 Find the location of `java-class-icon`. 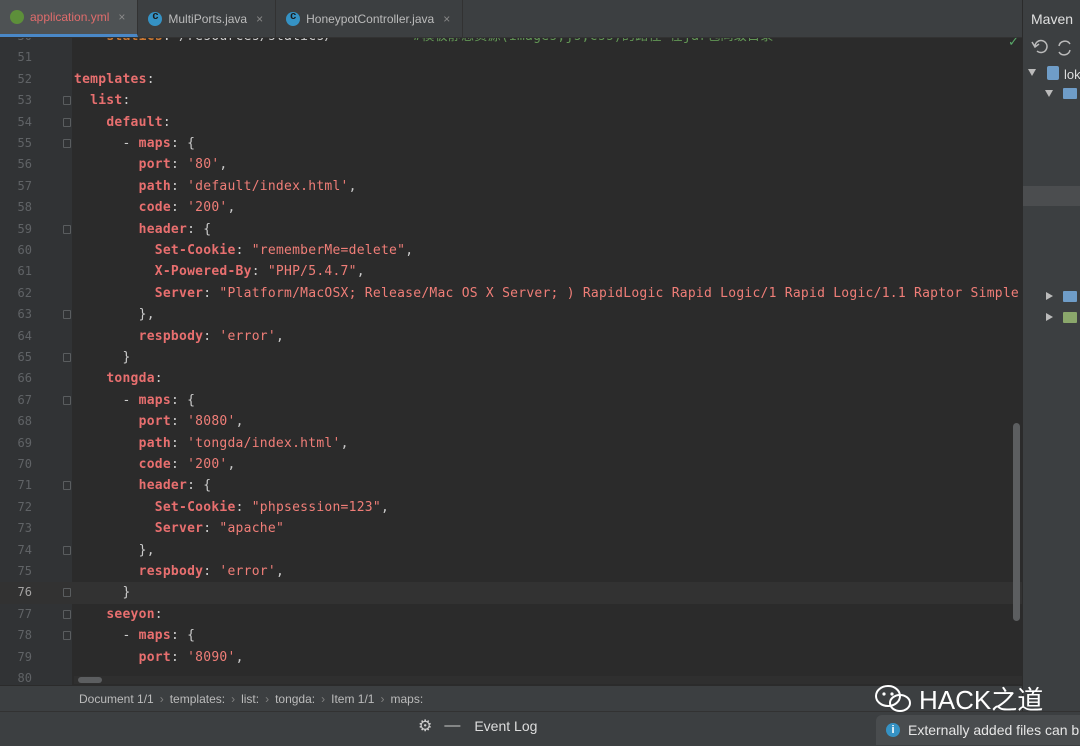

java-class-icon is located at coordinates (155, 18).